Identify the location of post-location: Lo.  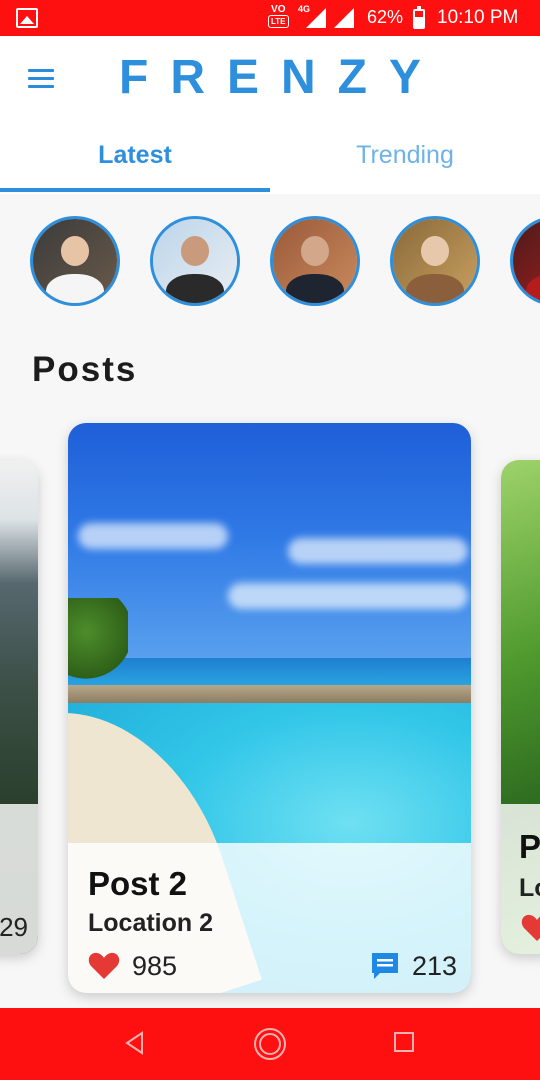
(529, 888).